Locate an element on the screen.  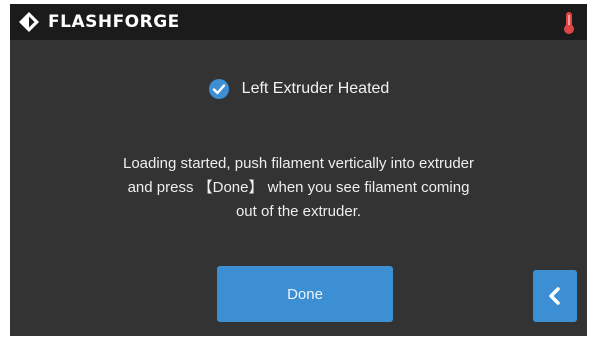
flashforge-logo-icon is located at coordinates (29, 22).